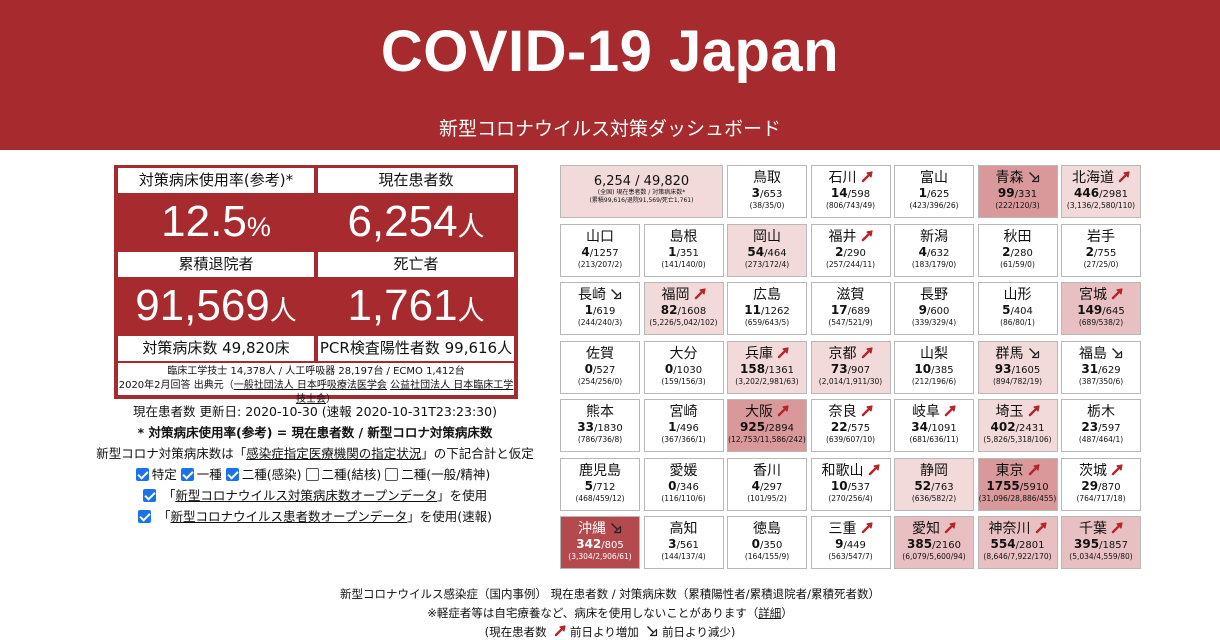 The image size is (1220, 640). I want to click on prefecture-cell: 北海道 446/2981 (3,136/2,580/110), so click(1101, 191).